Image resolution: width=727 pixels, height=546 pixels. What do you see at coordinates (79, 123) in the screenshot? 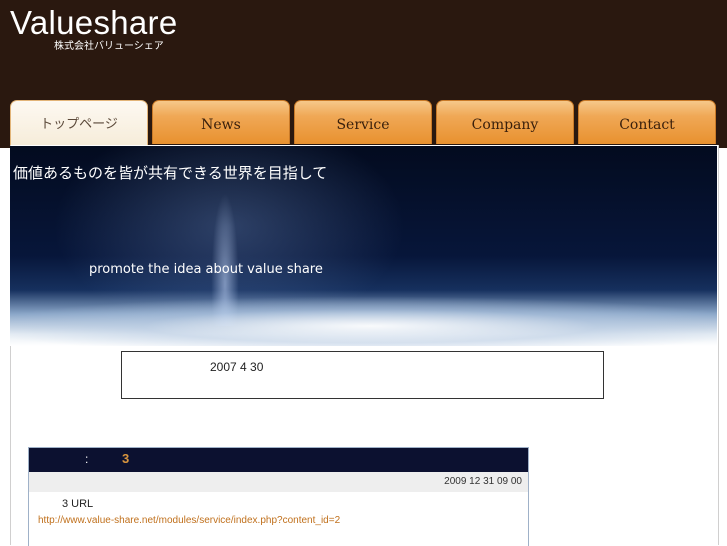
I see `tab-top-page: トップページ` at bounding box center [79, 123].